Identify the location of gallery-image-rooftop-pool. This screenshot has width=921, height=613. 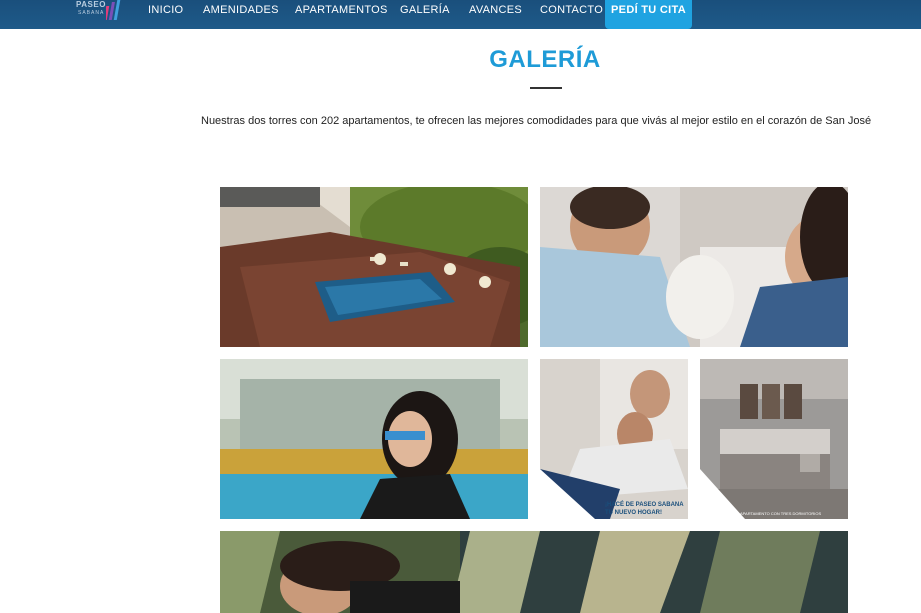
(374, 267).